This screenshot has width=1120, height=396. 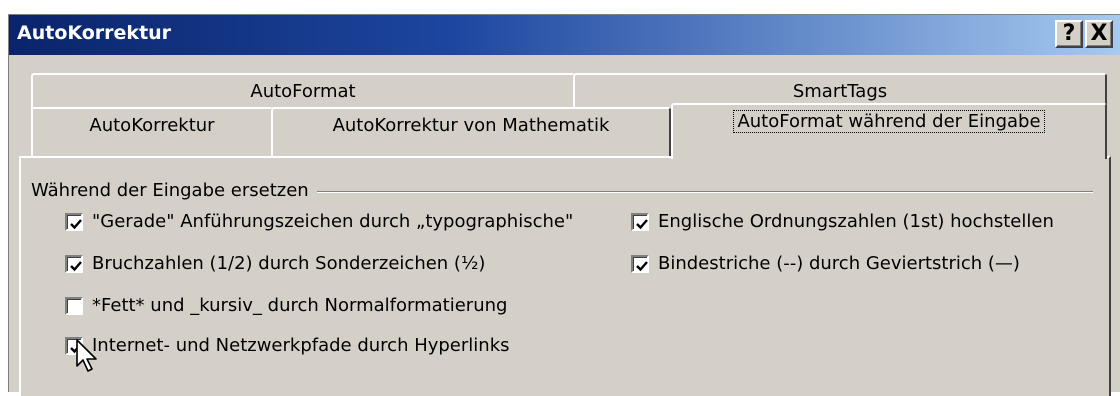 What do you see at coordinates (564, 35) in the screenshot?
I see `title-bar: AutoKorrektur ? X` at bounding box center [564, 35].